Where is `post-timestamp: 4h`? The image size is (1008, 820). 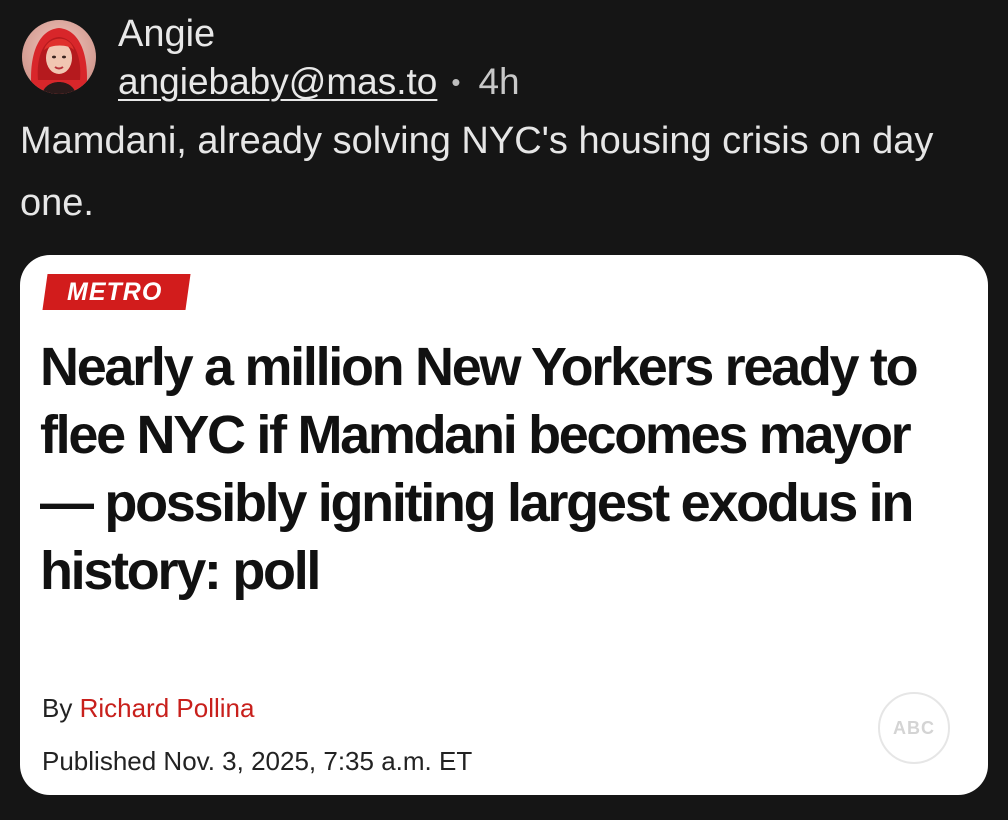
post-timestamp: 4h is located at coordinates (498, 82).